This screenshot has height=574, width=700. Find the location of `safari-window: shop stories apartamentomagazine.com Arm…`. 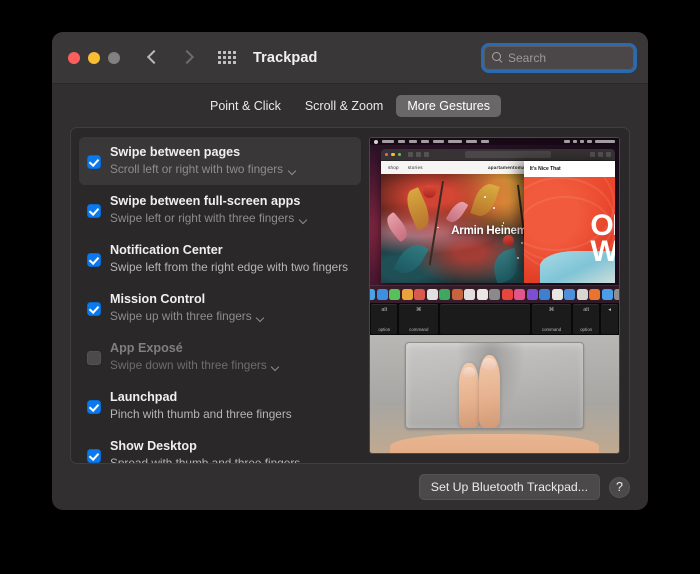

safari-window: shop stories apartamentomagazine.com Arm… is located at coordinates (498, 216).